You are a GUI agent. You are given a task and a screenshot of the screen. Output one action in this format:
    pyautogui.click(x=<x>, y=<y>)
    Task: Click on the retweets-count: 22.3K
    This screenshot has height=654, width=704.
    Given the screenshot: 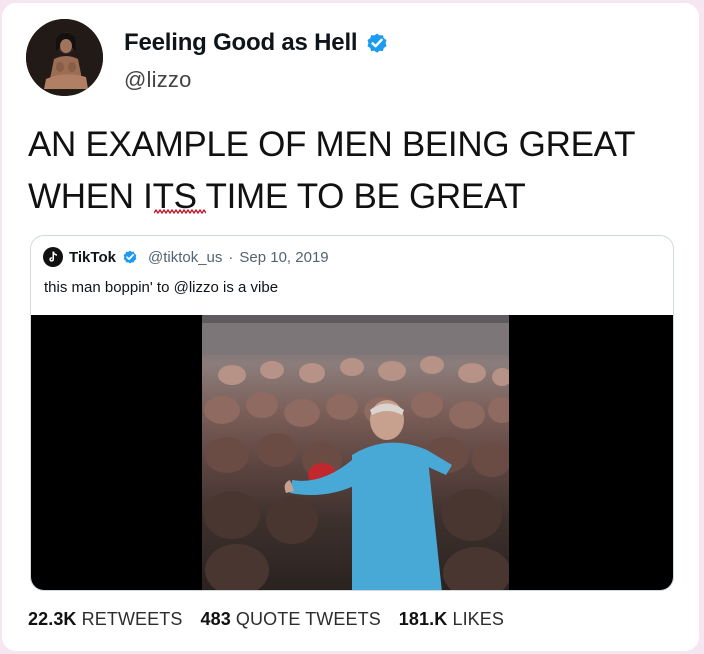 What is the action you would take?
    pyautogui.click(x=52, y=619)
    